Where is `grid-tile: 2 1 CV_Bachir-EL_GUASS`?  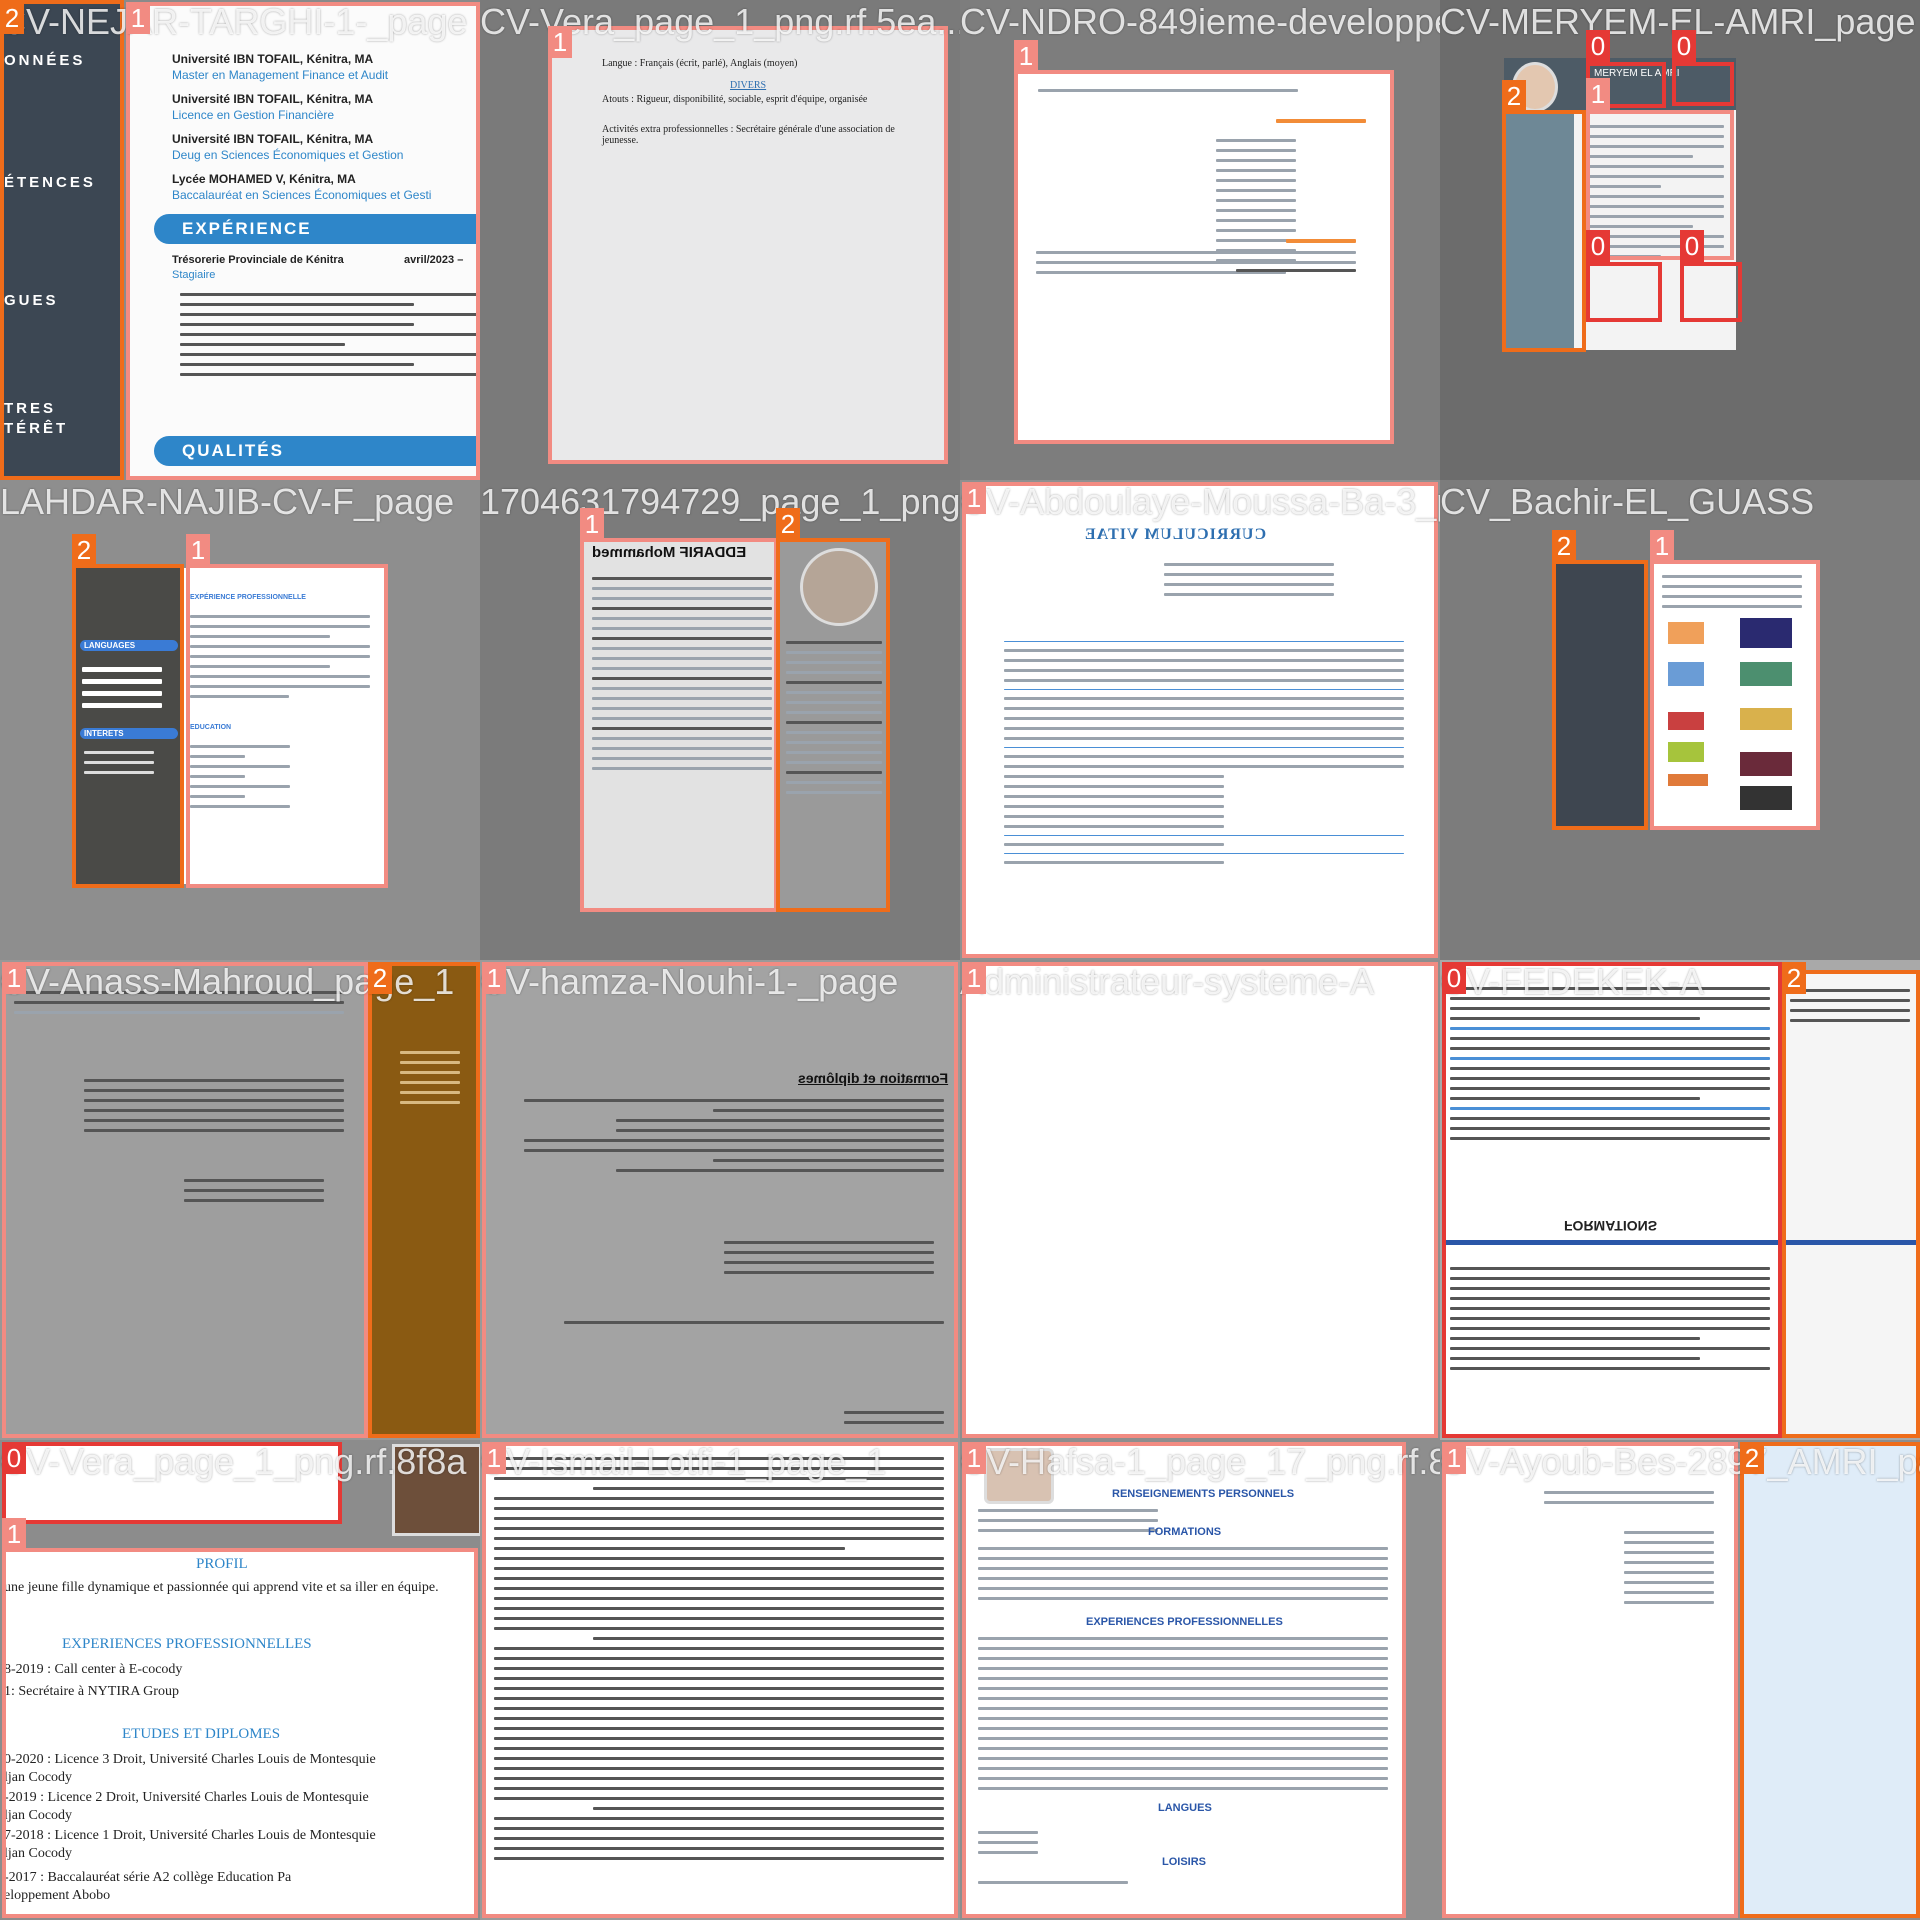
grid-tile: 2 1 CV_Bachir-EL_GUASS is located at coordinates (1680, 720).